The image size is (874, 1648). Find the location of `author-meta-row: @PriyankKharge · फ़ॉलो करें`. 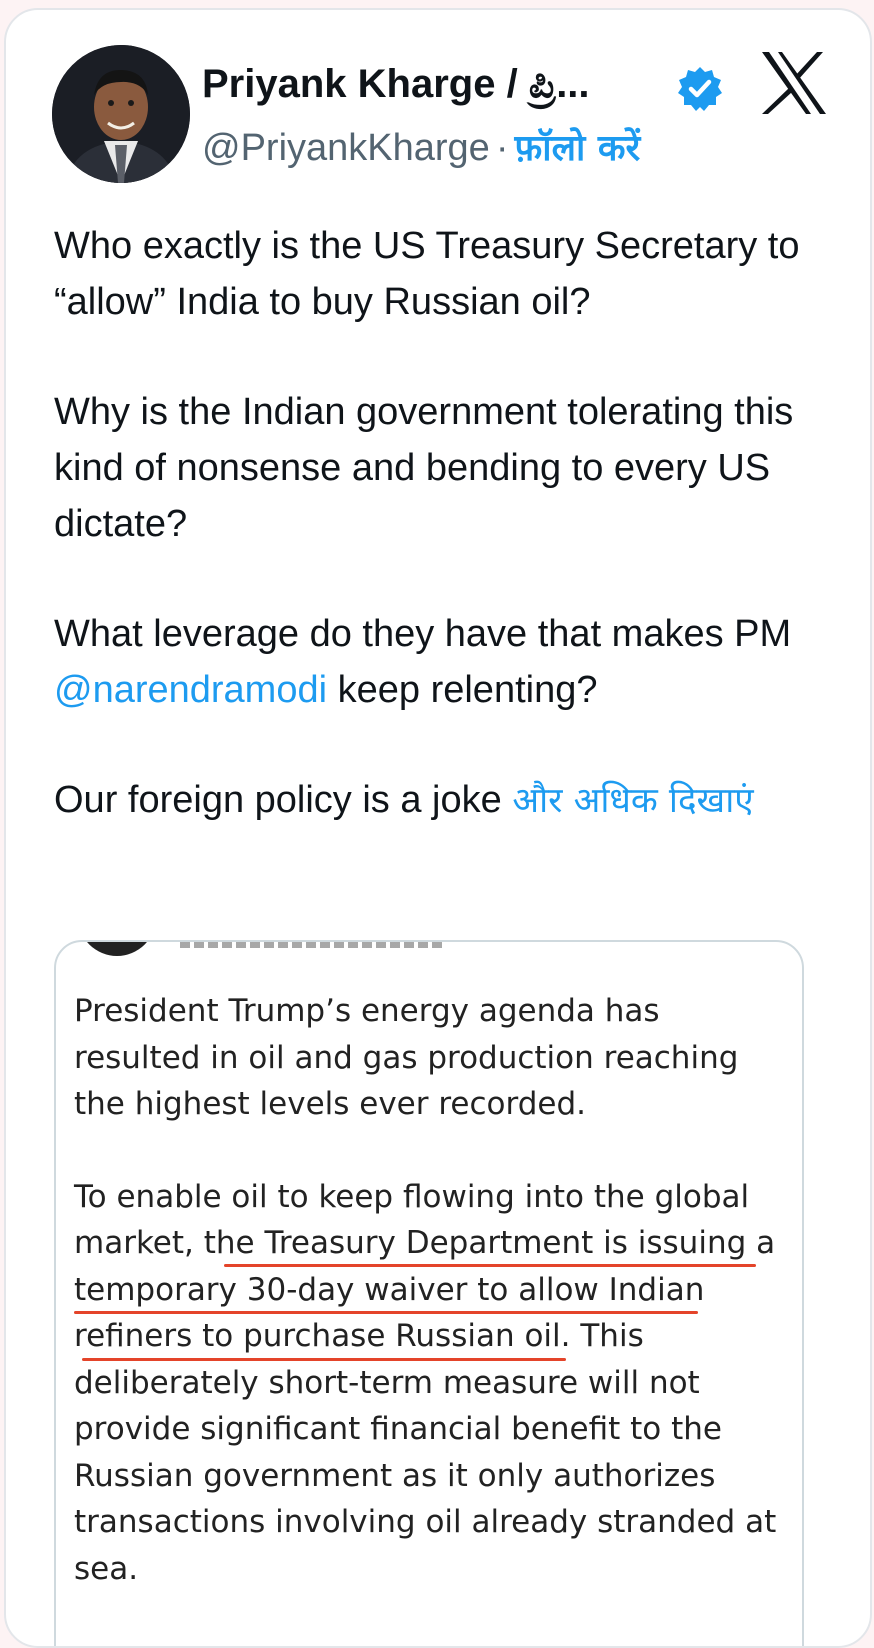

author-meta-row: @PriyankKharge · फ़ॉलो करें is located at coordinates (421, 146).